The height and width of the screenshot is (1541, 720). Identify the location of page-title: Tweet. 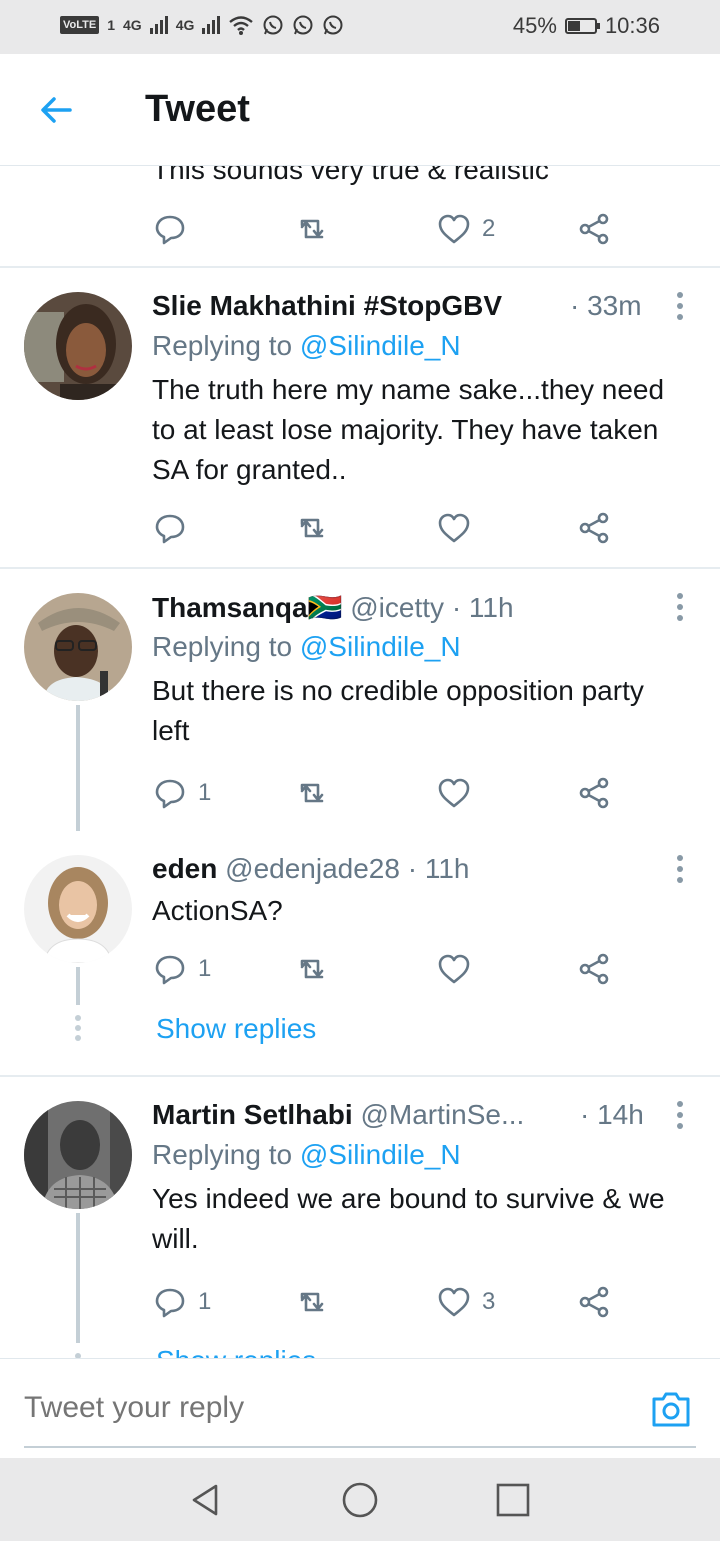
(197, 109).